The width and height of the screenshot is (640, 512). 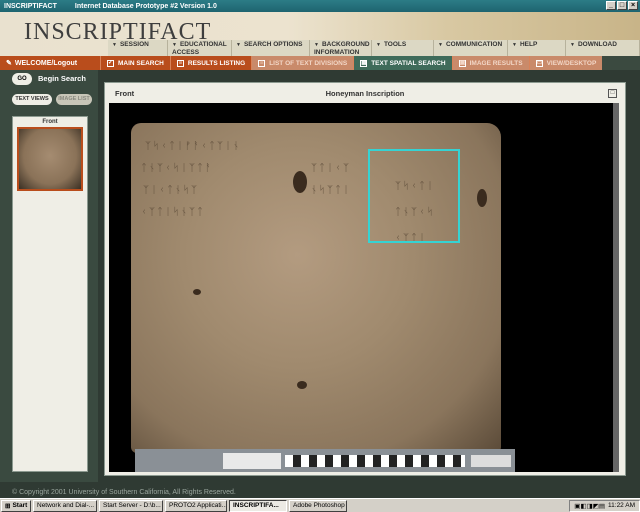 What do you see at coordinates (22, 79) in the screenshot?
I see `go-button: GO` at bounding box center [22, 79].